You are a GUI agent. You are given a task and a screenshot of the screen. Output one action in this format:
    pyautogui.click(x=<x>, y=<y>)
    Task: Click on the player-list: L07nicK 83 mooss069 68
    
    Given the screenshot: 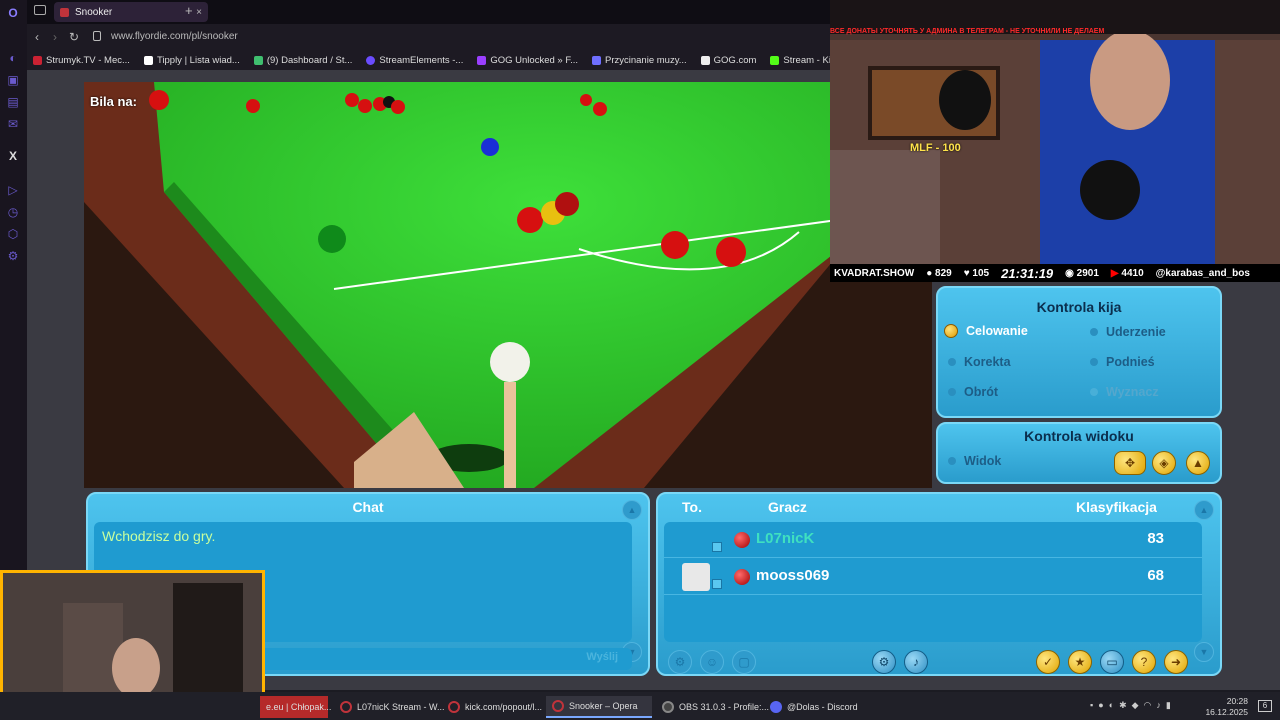 What is the action you would take?
    pyautogui.click(x=933, y=582)
    